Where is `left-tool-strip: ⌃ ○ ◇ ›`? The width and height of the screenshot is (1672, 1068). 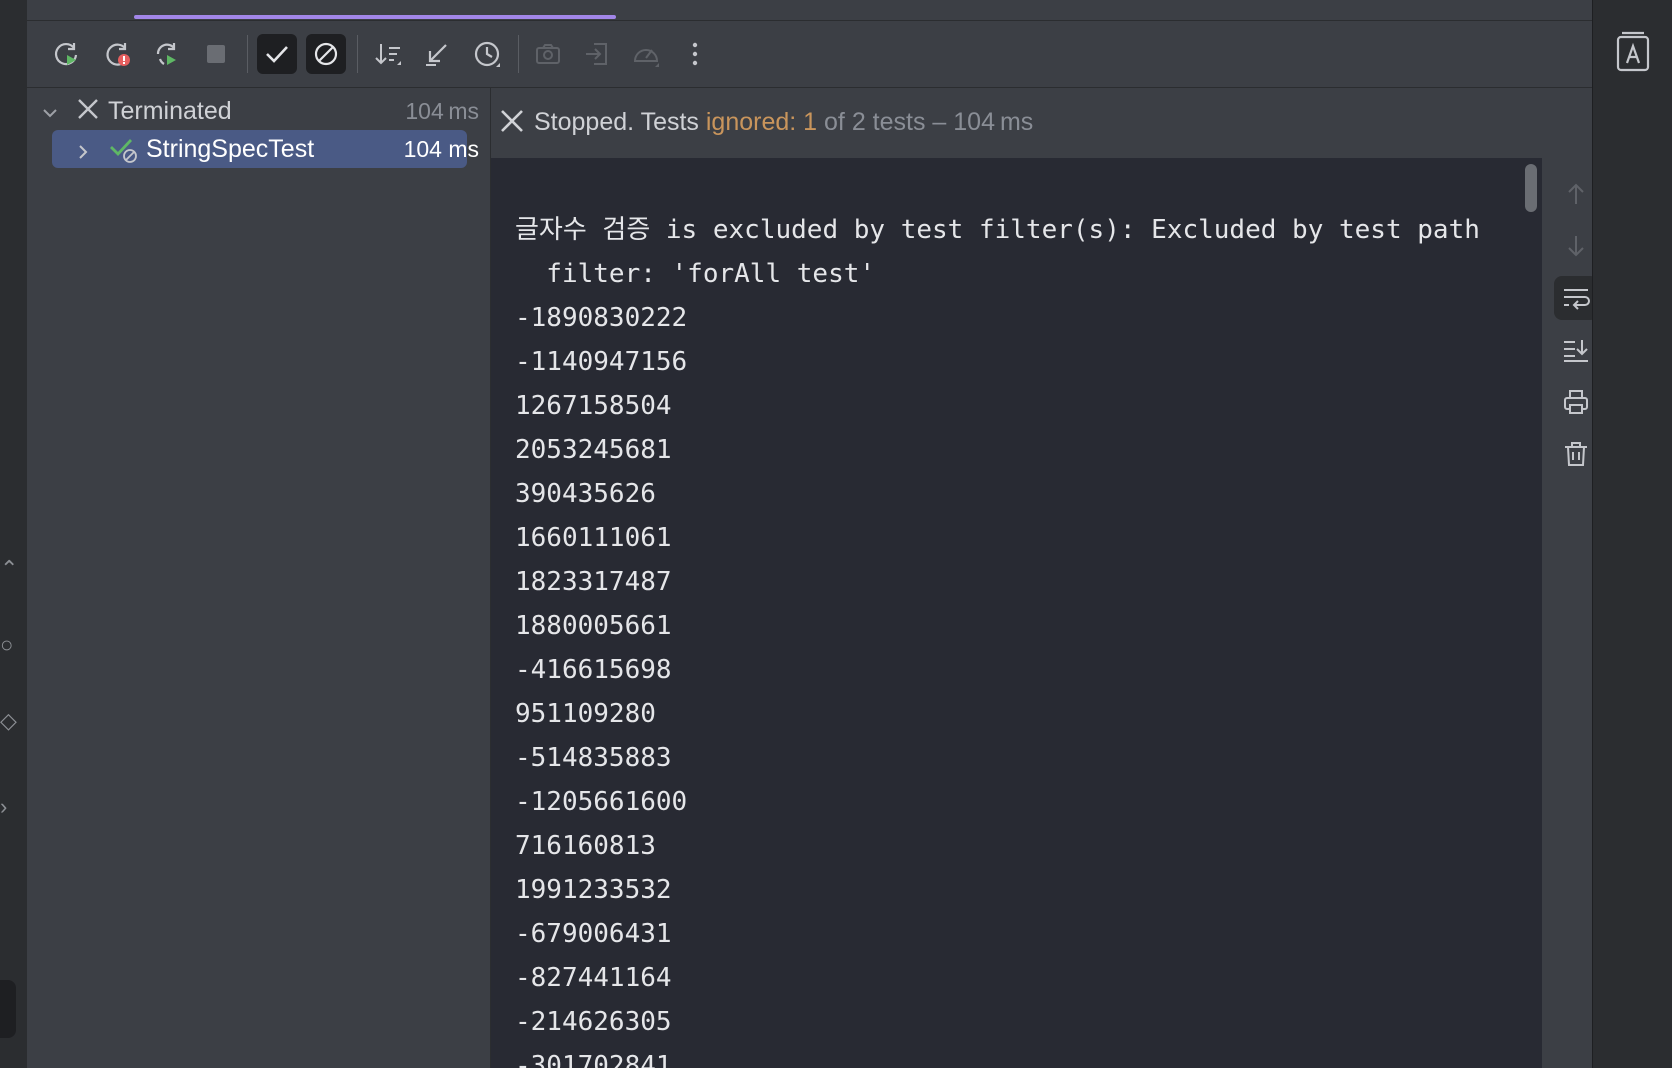 left-tool-strip: ⌃ ○ ◇ › is located at coordinates (14, 534).